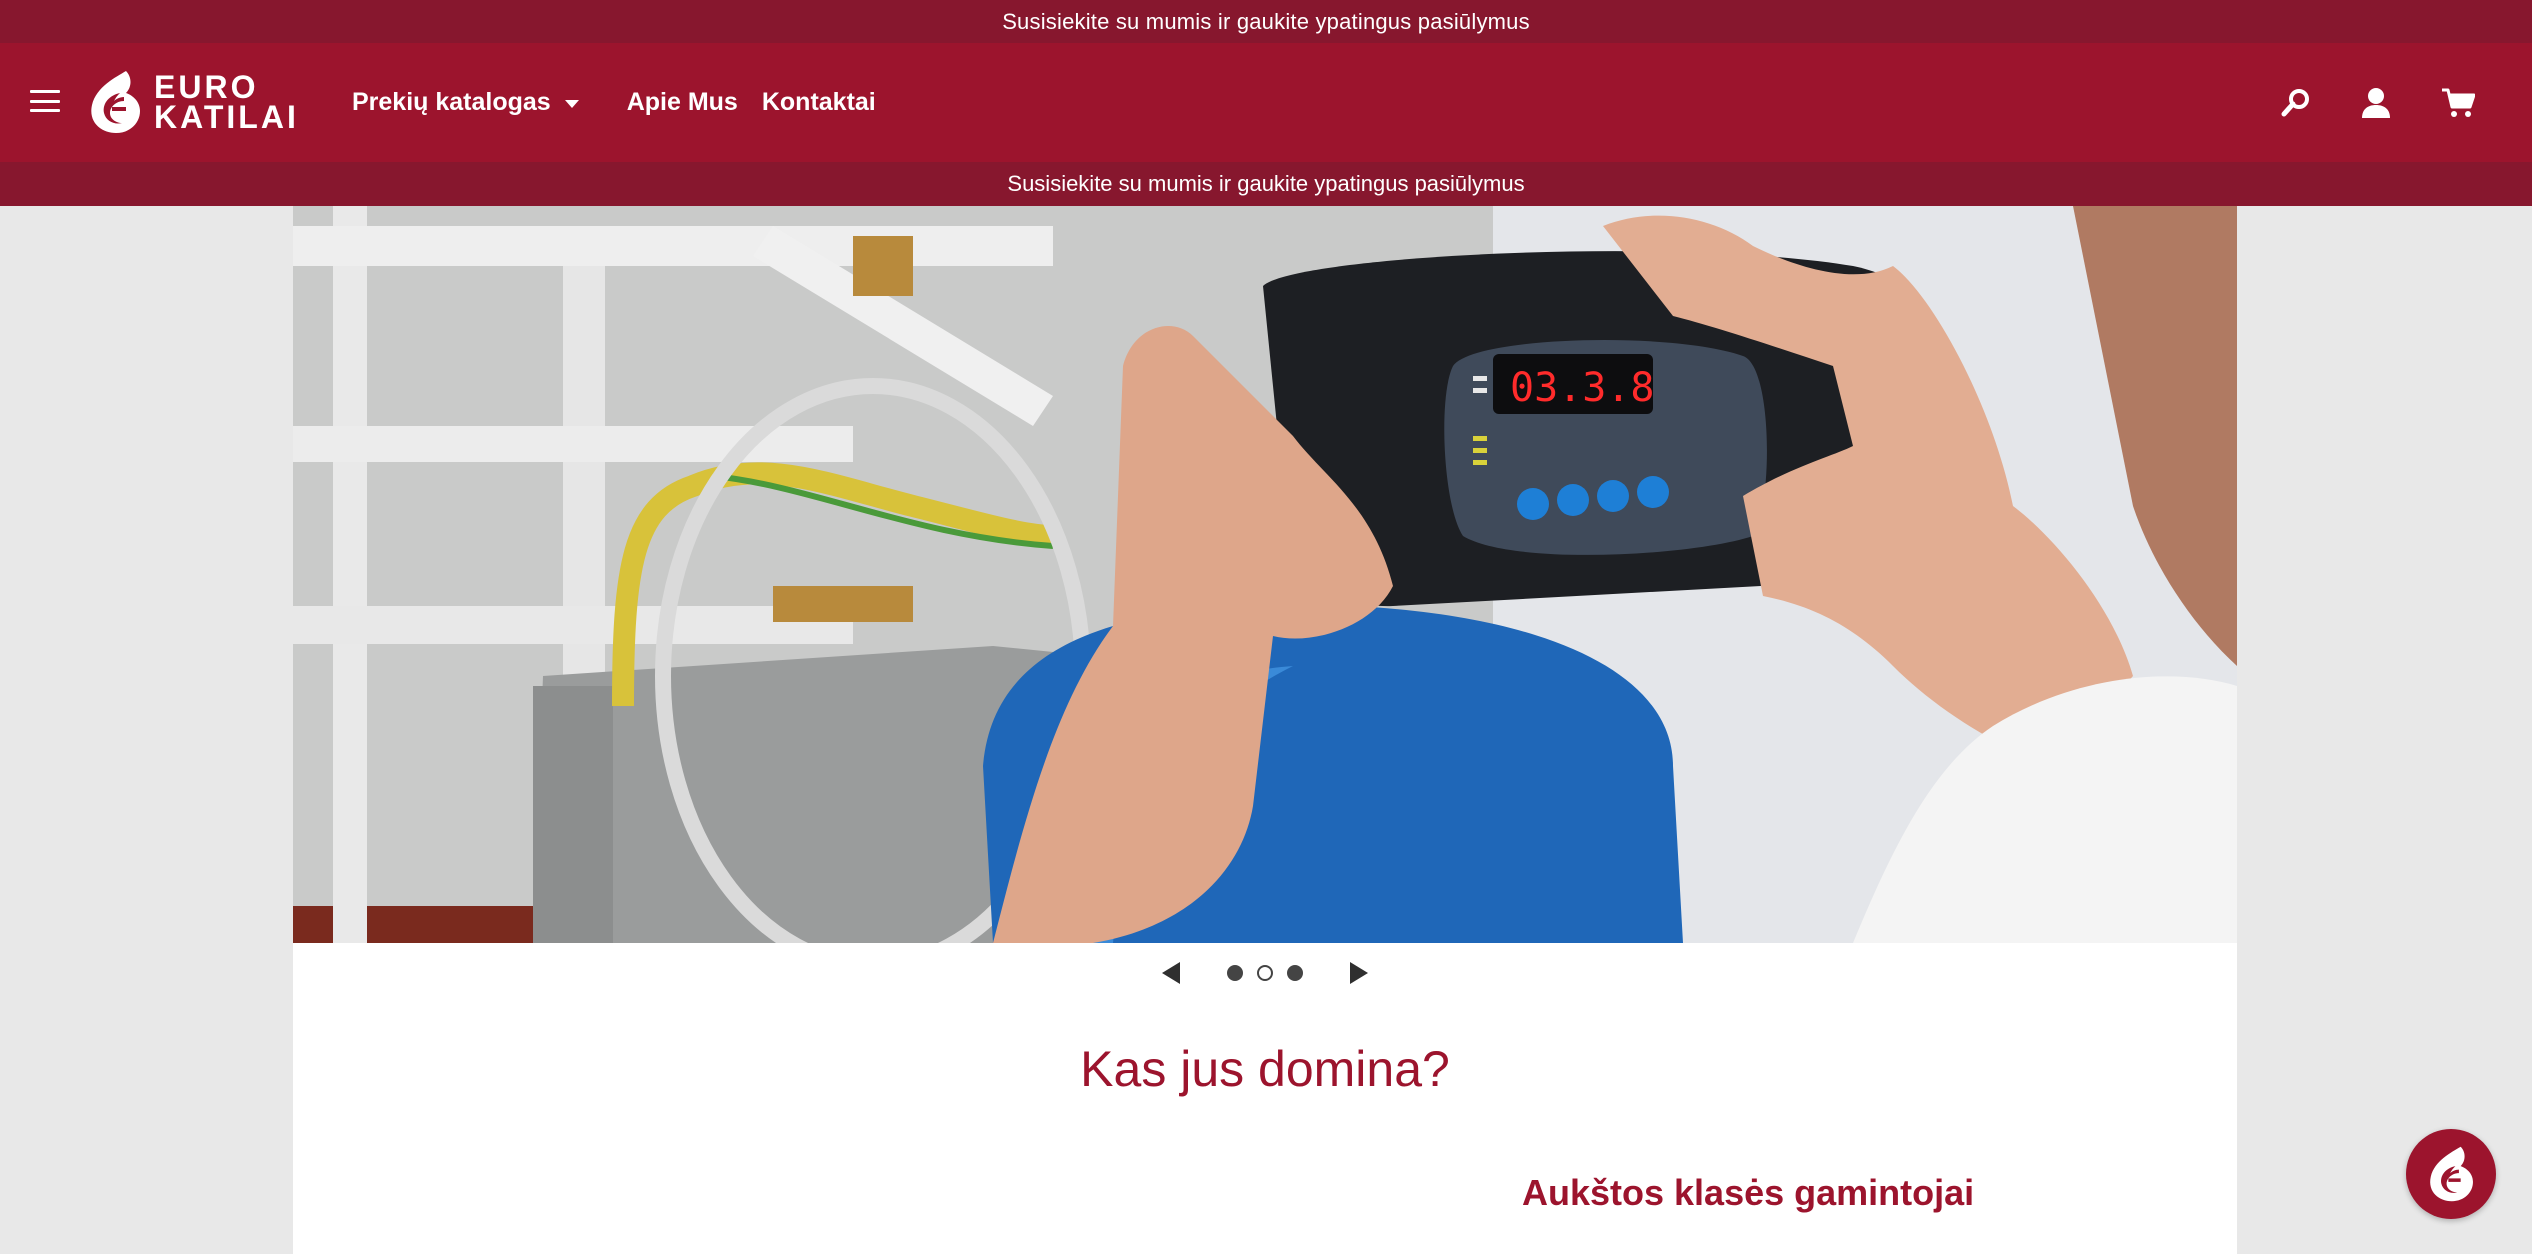 The image size is (2532, 1254). I want to click on slider-dot-2-active, so click(1265, 973).